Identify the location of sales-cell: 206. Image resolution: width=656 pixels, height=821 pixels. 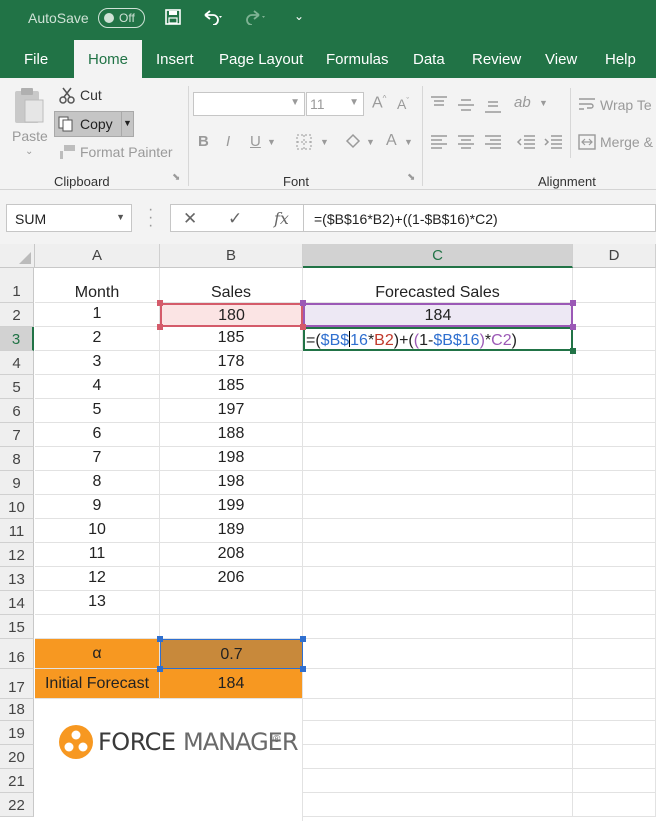
(231, 579).